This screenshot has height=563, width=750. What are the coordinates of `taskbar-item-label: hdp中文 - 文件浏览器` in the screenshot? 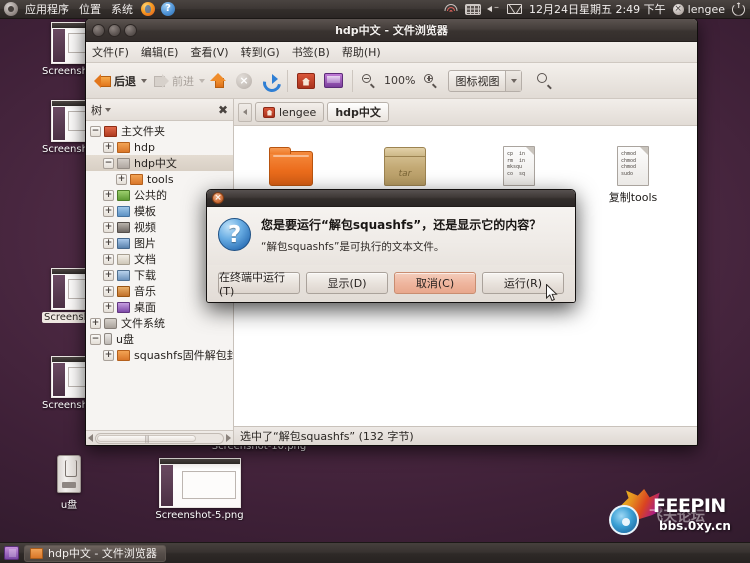 It's located at (102, 553).